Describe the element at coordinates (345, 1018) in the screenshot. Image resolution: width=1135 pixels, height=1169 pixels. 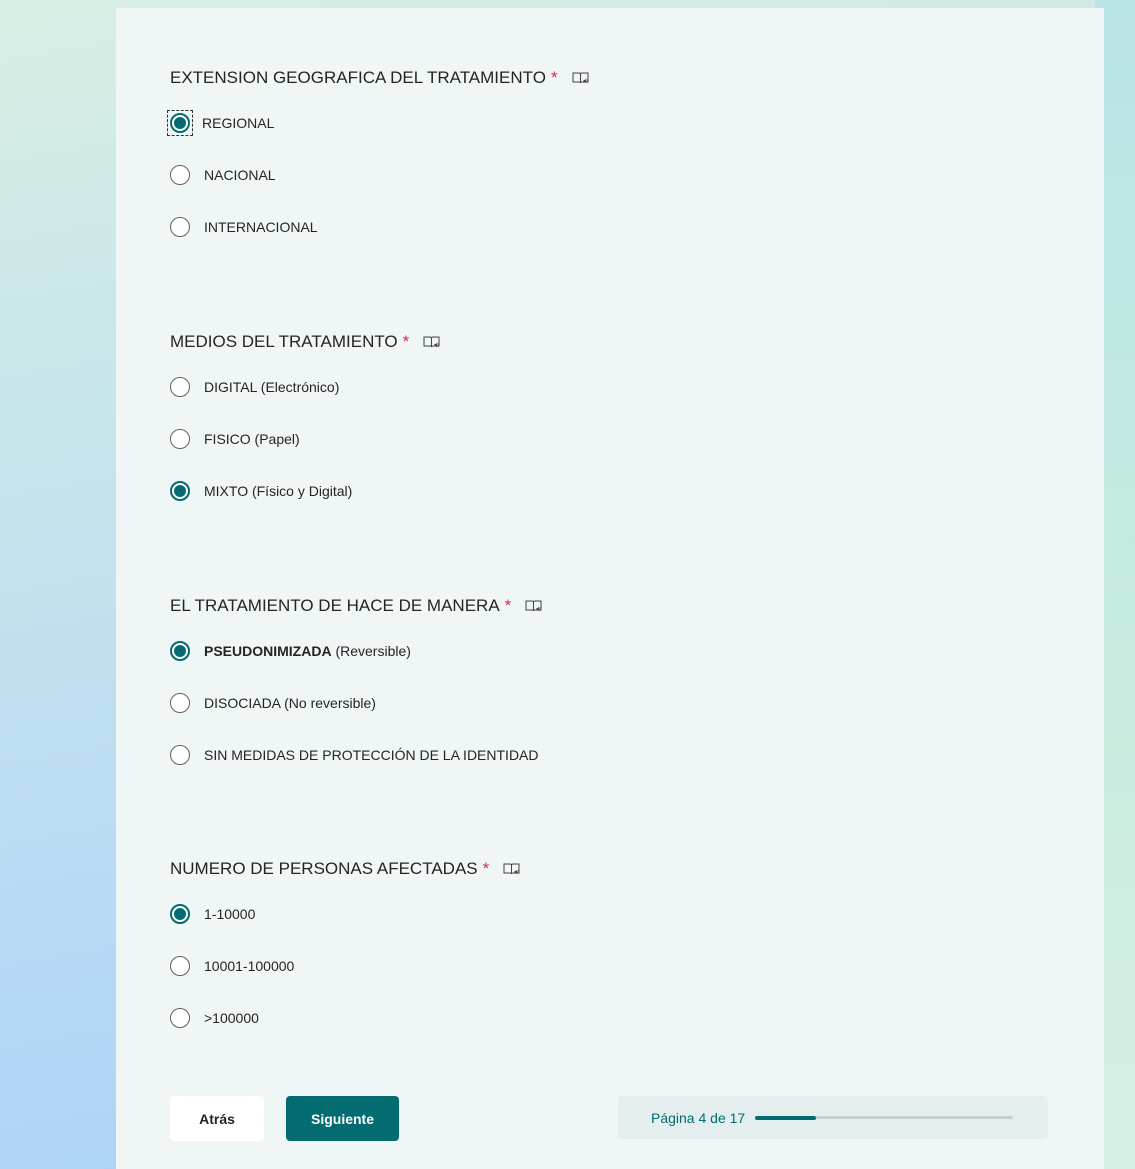
I see `option-over-100000: >100000` at that location.